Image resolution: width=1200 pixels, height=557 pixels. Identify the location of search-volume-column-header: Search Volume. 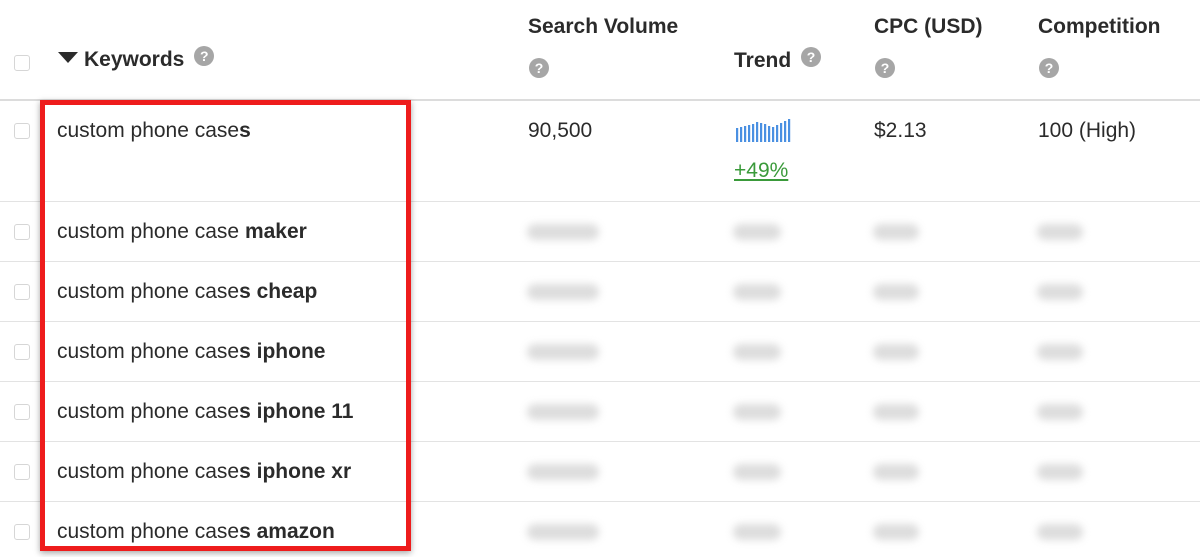
(603, 27).